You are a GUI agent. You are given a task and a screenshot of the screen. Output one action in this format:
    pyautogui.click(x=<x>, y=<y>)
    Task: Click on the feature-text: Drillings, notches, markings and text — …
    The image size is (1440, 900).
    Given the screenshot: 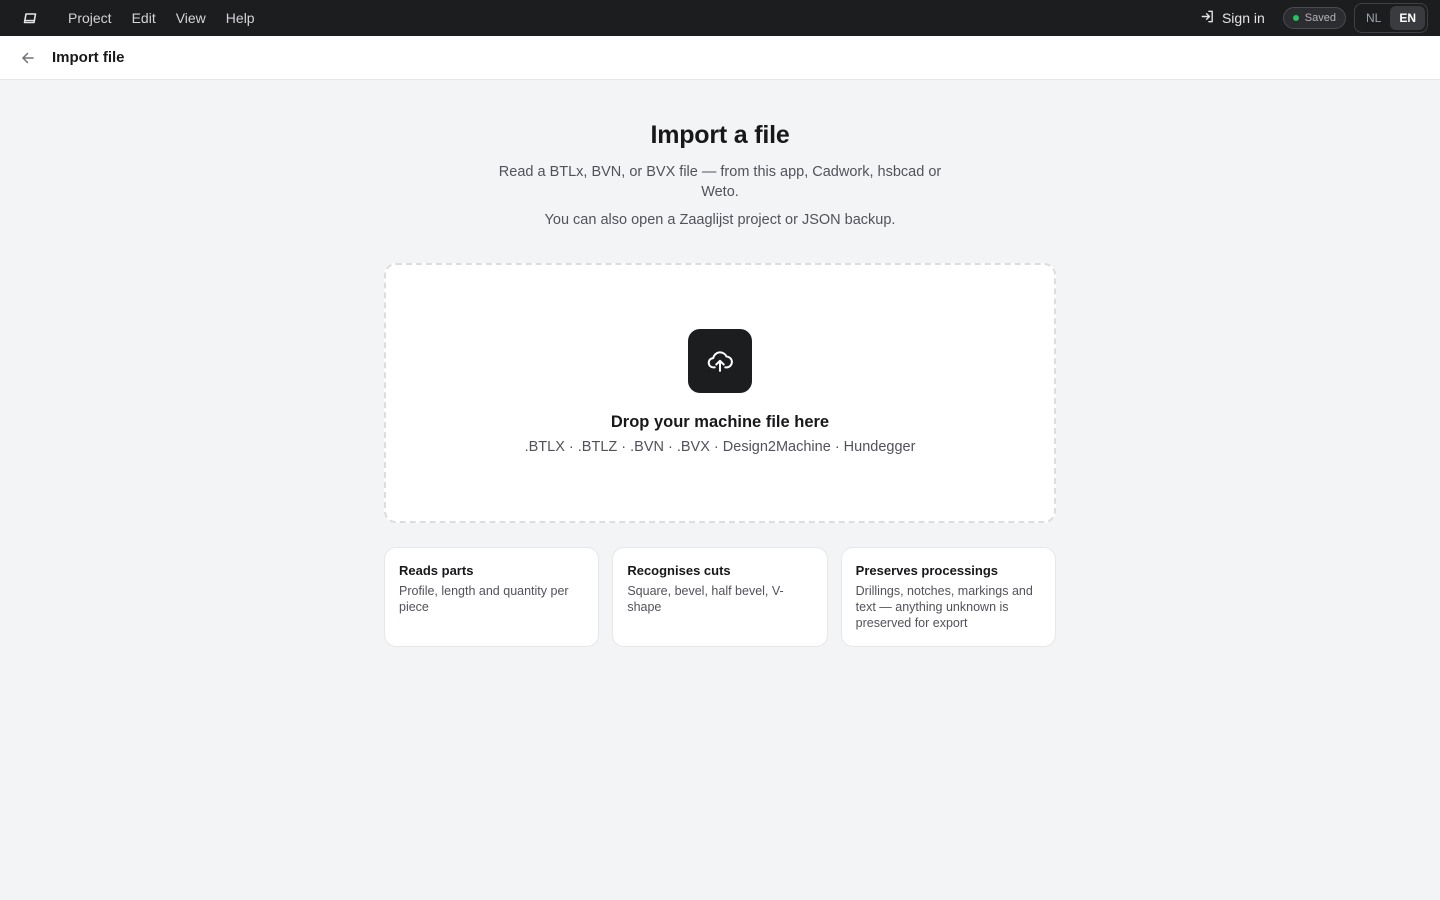 What is the action you would take?
    pyautogui.click(x=944, y=607)
    